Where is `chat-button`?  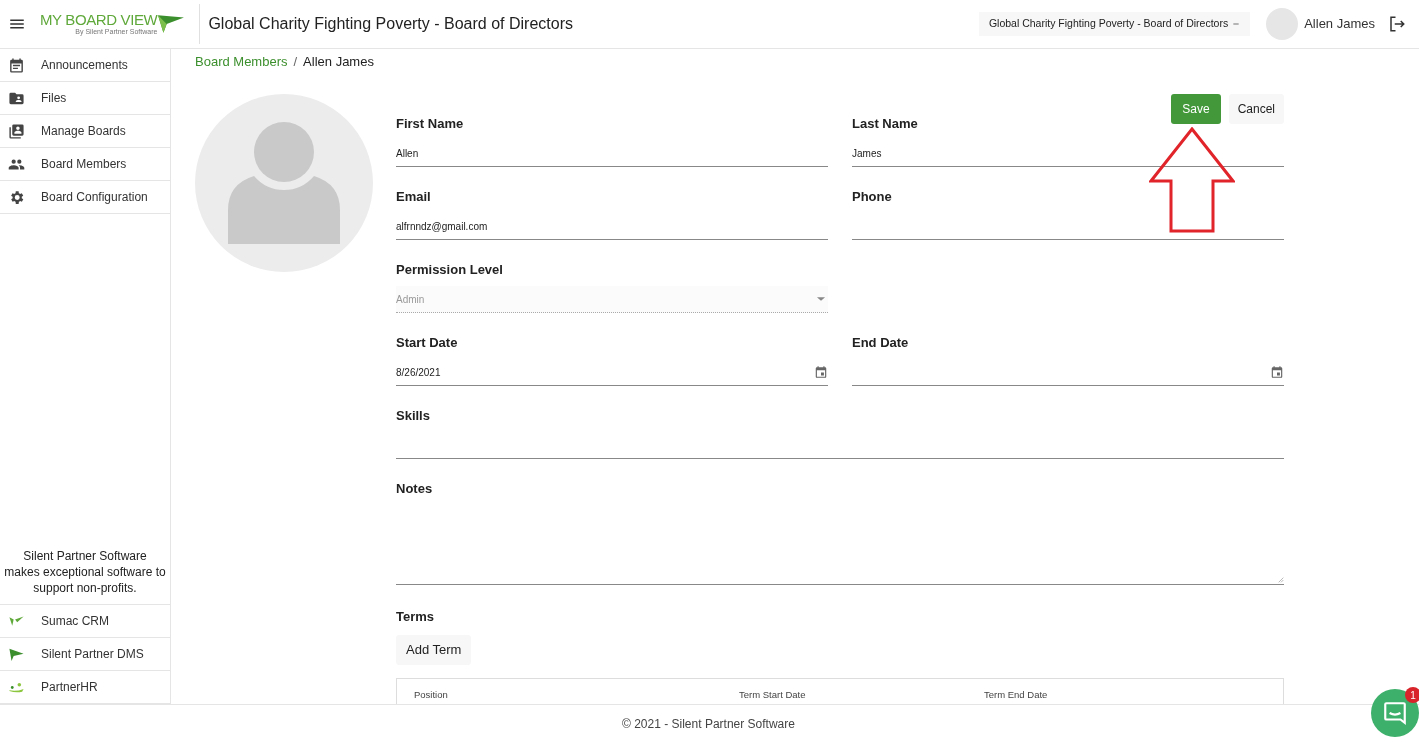
chat-button is located at coordinates (1395, 713).